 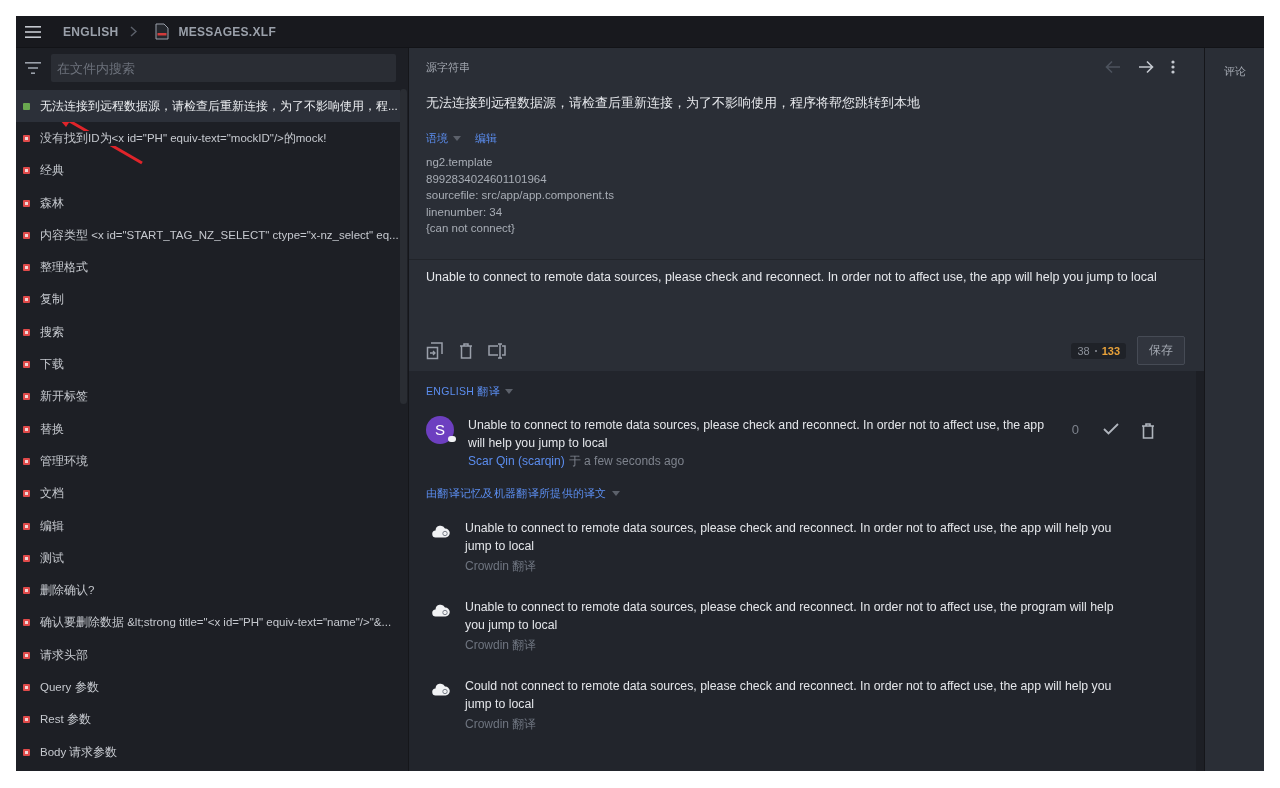 I want to click on arrow-right-icon, so click(x=1146, y=67).